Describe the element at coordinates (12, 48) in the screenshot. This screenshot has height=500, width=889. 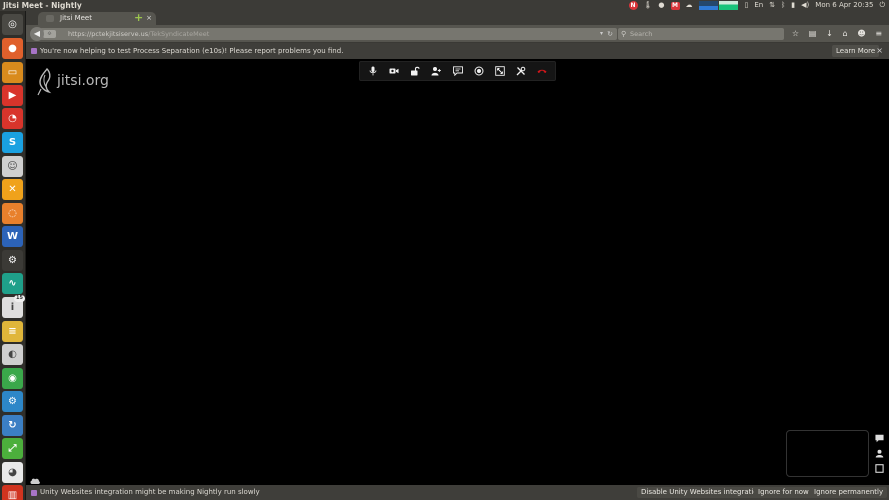
I see `launcher-firefox-nightly-icon: ●` at that location.